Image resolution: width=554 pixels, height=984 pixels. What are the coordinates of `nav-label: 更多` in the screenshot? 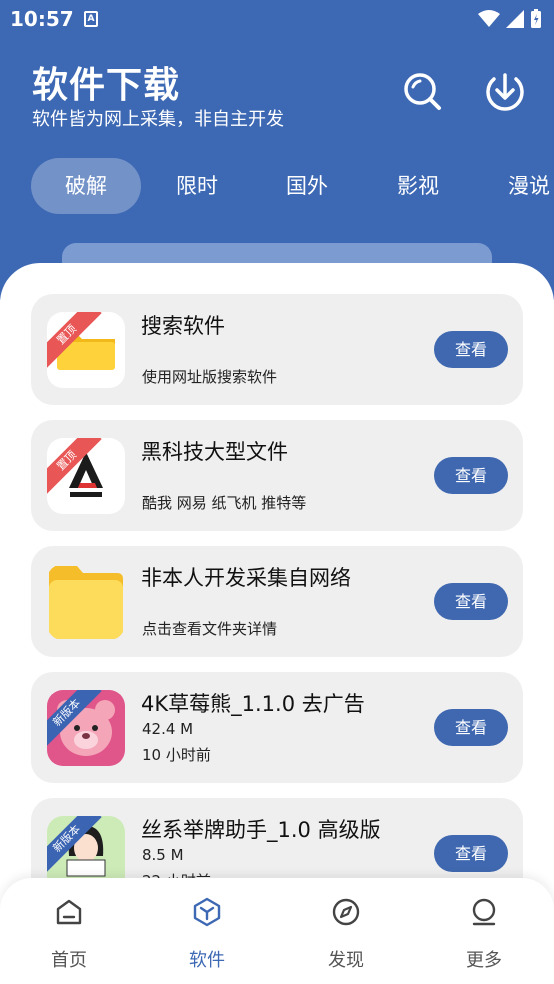 It's located at (484, 960).